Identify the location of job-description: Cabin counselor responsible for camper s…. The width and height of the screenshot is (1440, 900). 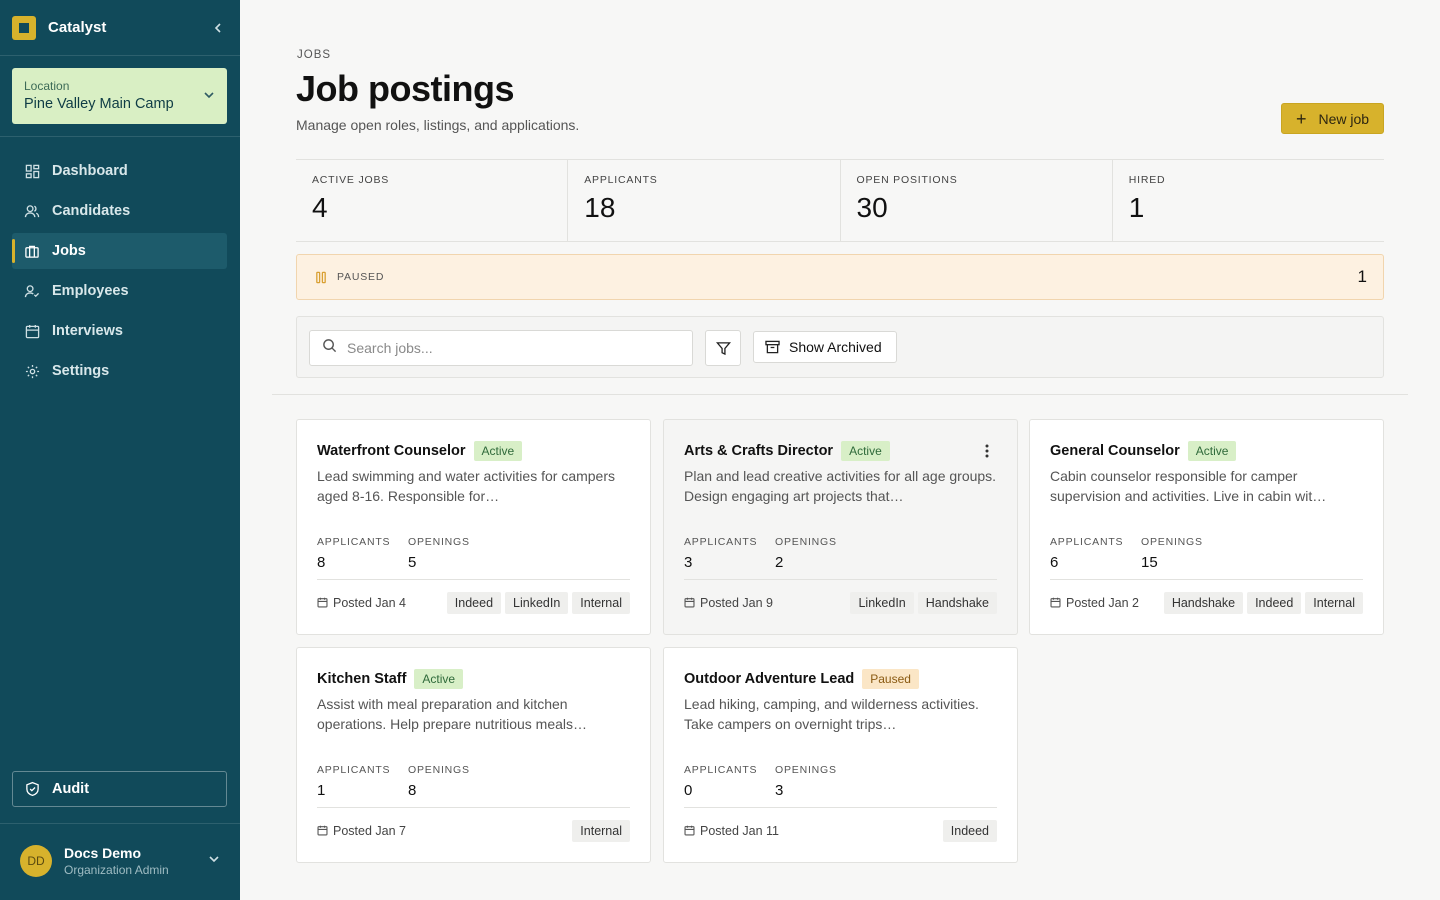
(1188, 486).